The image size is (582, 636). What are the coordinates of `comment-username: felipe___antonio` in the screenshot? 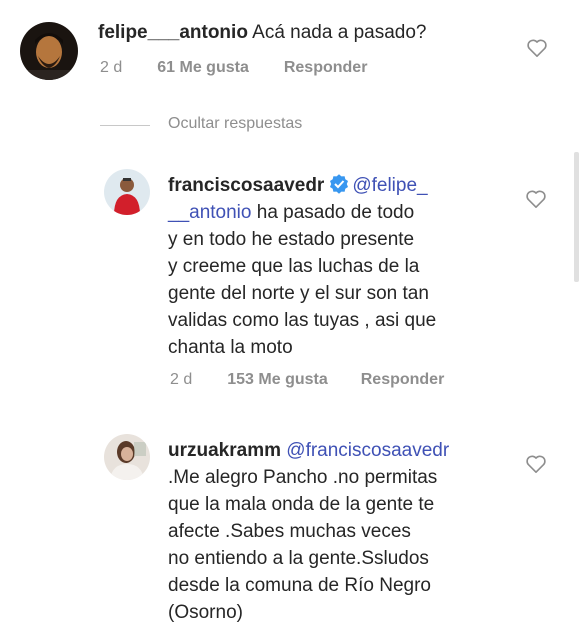 It's located at (173, 32).